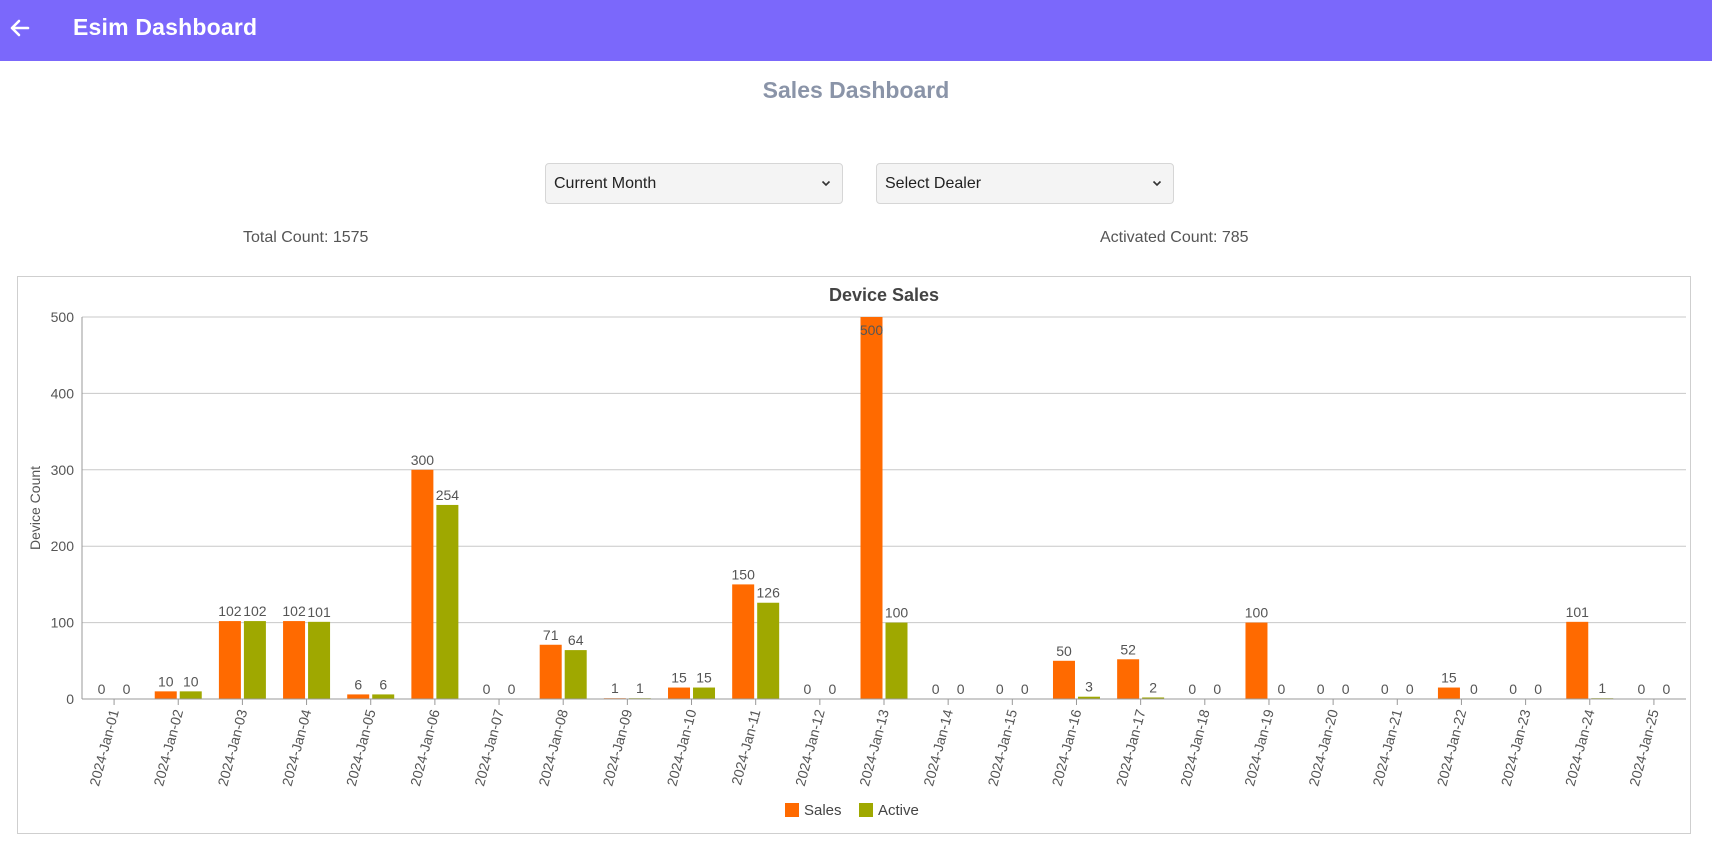 The width and height of the screenshot is (1712, 846). I want to click on x-tick-label: 2024-Jan-25, so click(1644, 747).